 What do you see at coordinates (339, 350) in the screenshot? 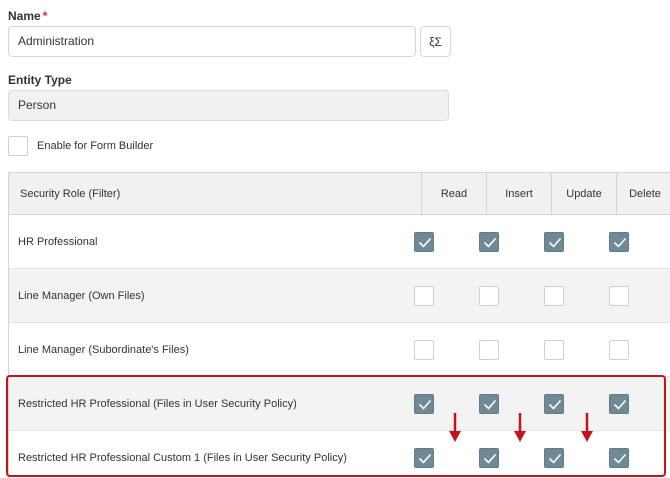
I see `table-row: Line Manager (Subordinate's Files)` at bounding box center [339, 350].